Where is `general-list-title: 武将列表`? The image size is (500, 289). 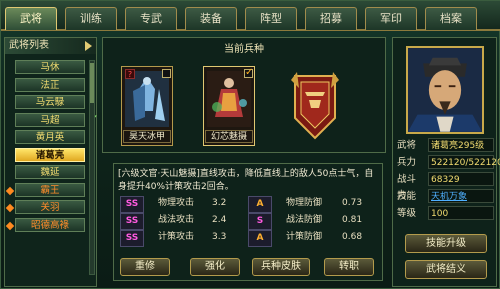 general-list-title: 武将列表 is located at coordinates (50, 46).